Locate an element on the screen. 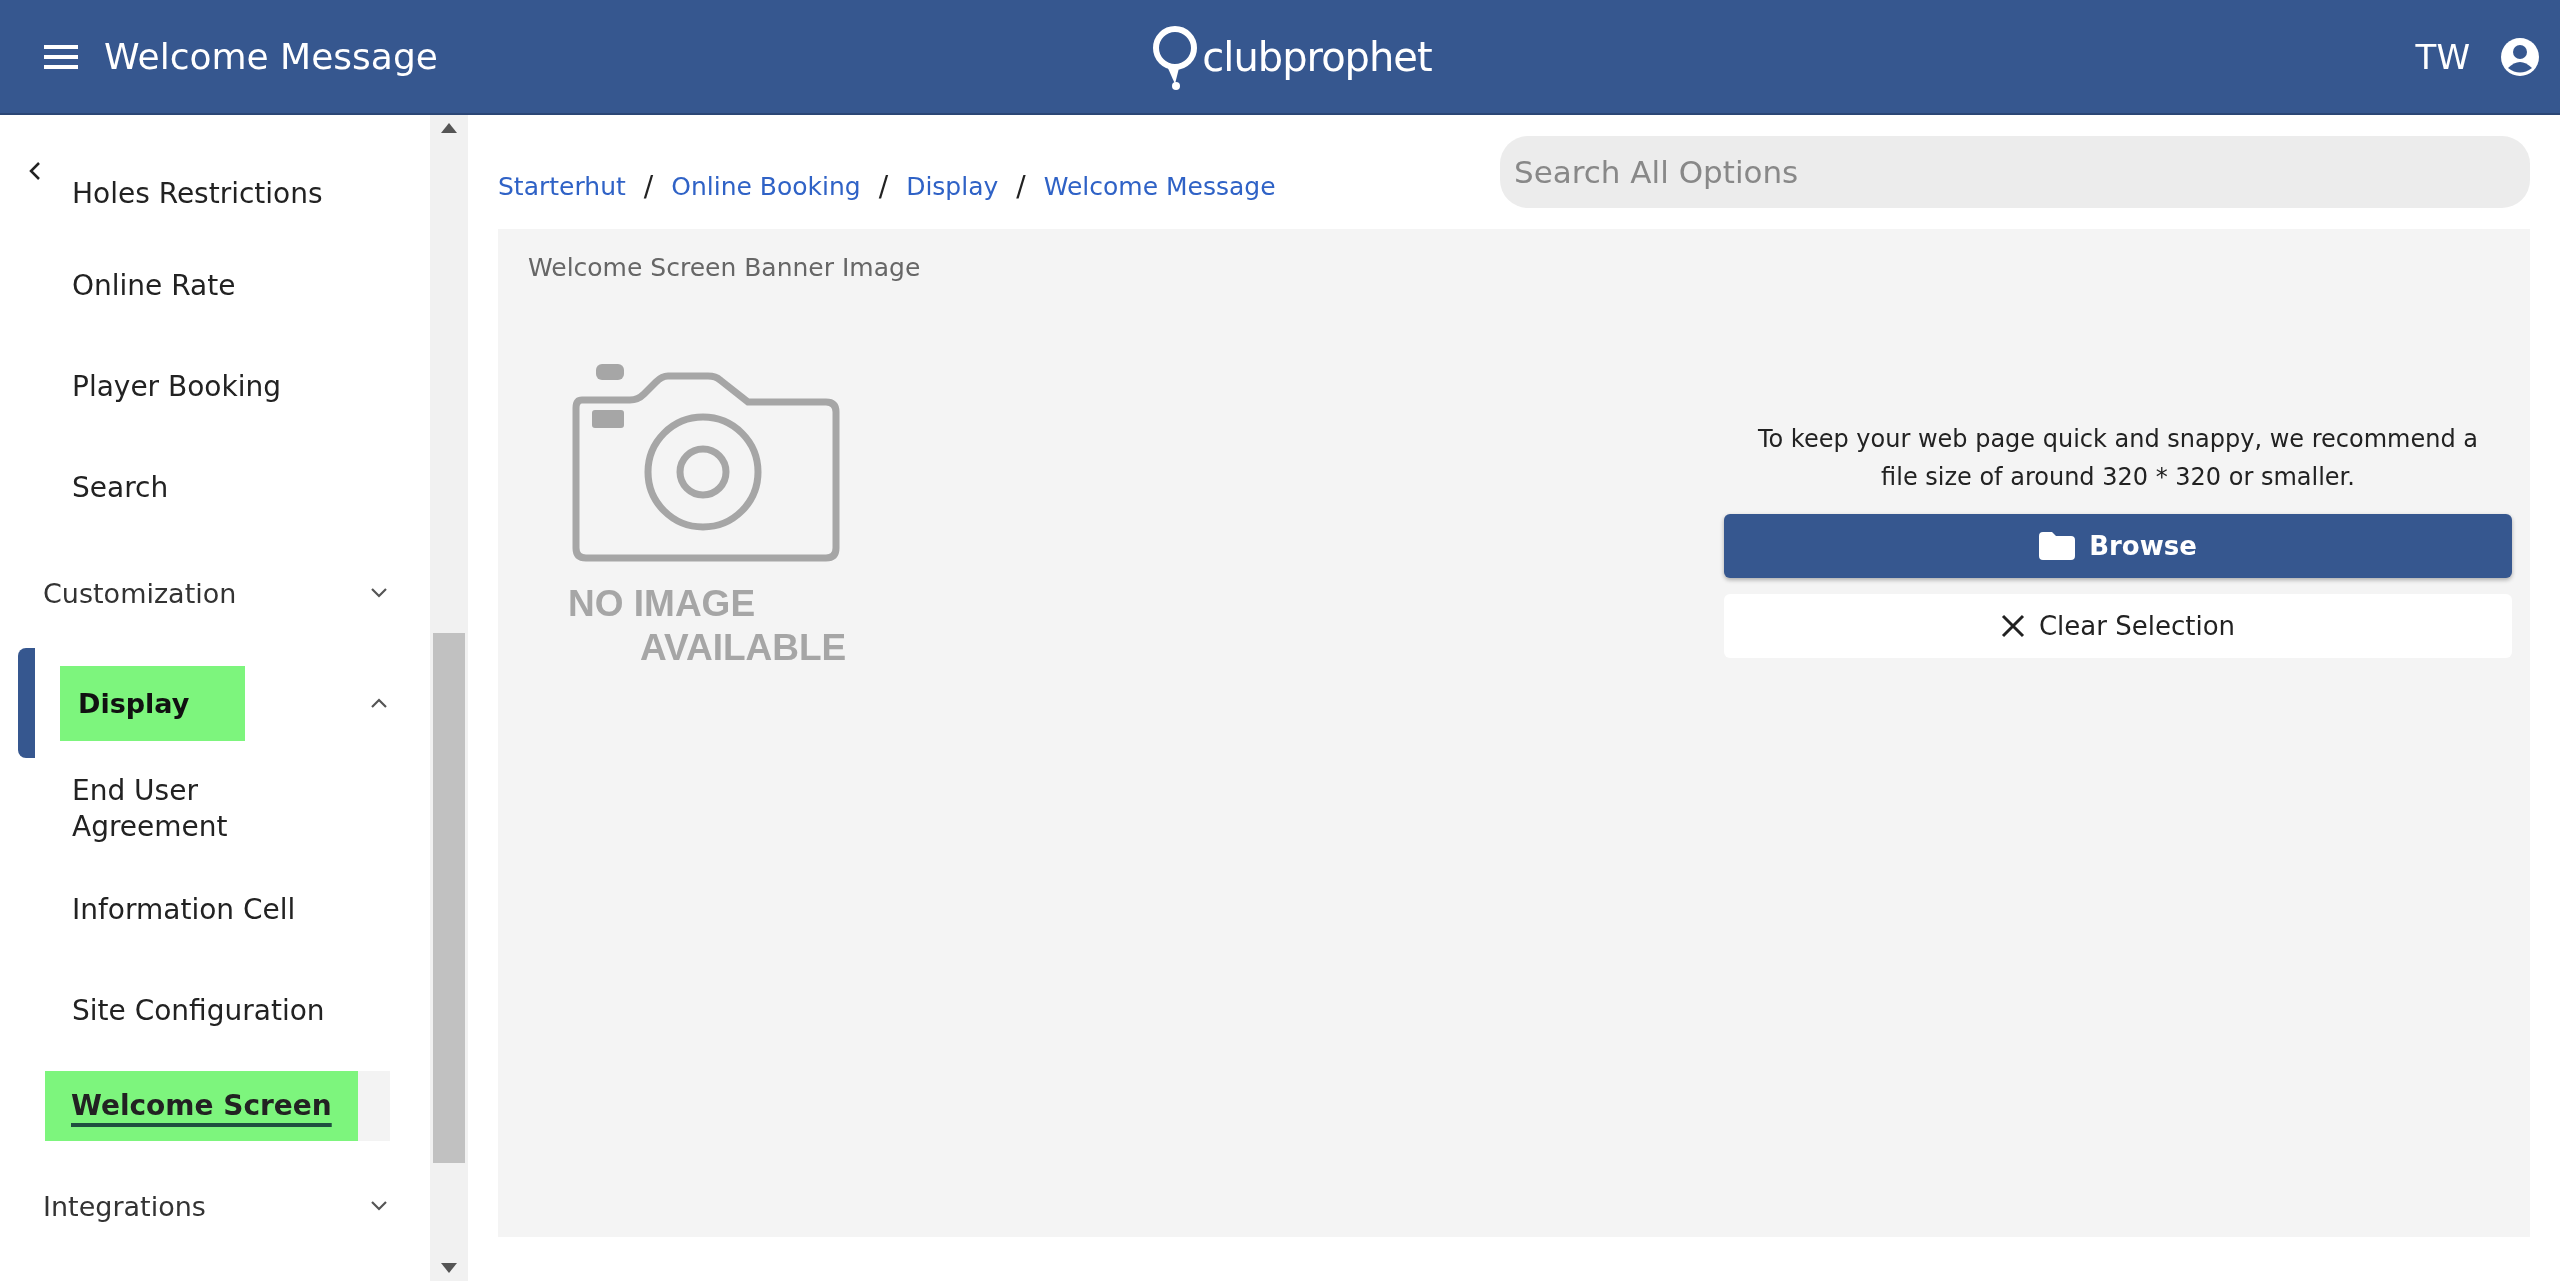 The image size is (2560, 1281). sidebar-item: Search is located at coordinates (120, 487).